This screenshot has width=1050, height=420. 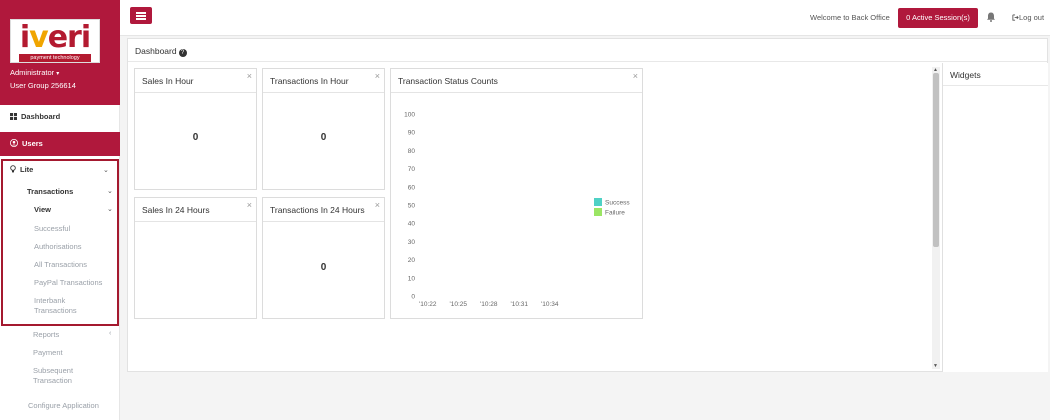 What do you see at coordinates (617, 203) in the screenshot?
I see `legend-label: Success` at bounding box center [617, 203].